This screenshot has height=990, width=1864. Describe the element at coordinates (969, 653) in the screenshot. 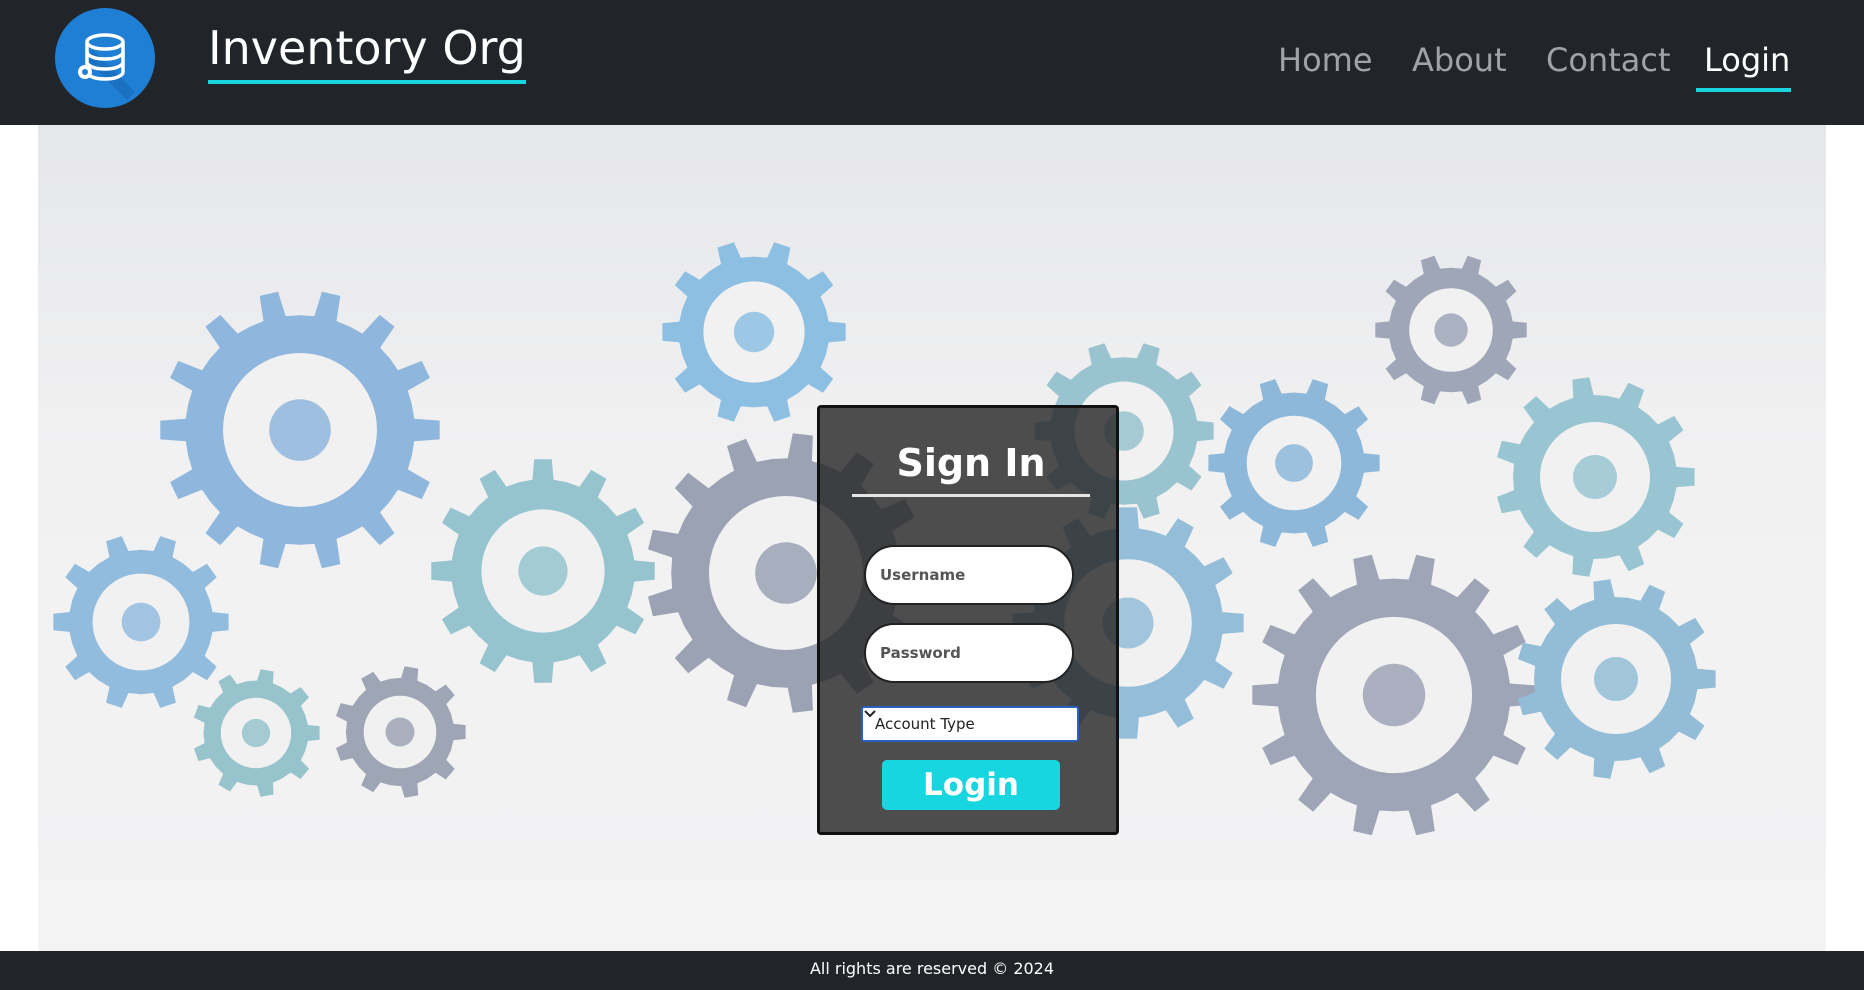

I see `password-input` at that location.